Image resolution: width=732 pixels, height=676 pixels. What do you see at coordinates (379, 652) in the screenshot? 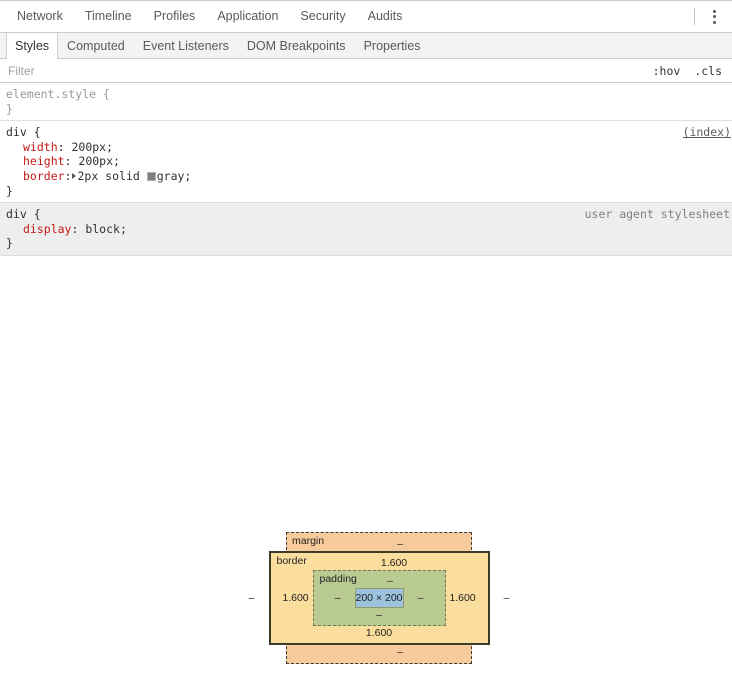
I see `box-model-margin-bottom: –` at bounding box center [379, 652].